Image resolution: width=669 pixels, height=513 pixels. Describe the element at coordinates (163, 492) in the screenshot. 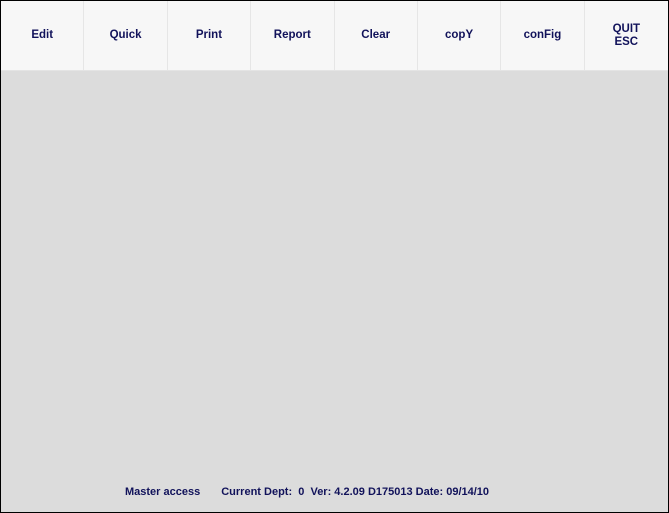

I see `access-level-text: Master access` at that location.